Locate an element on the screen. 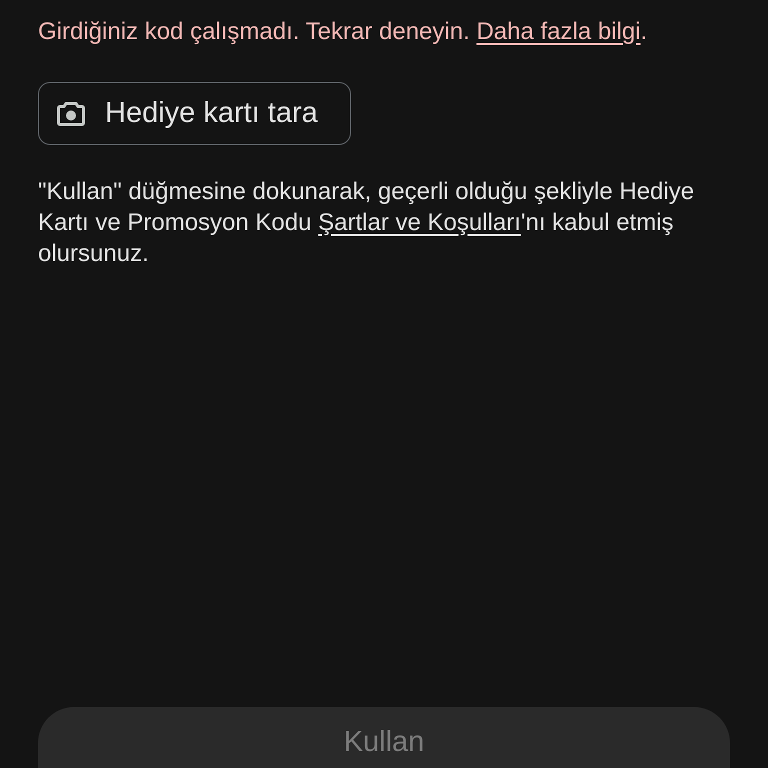 This screenshot has height=768, width=768. learn-more-link: Daha fazla bilgi is located at coordinates (558, 31).